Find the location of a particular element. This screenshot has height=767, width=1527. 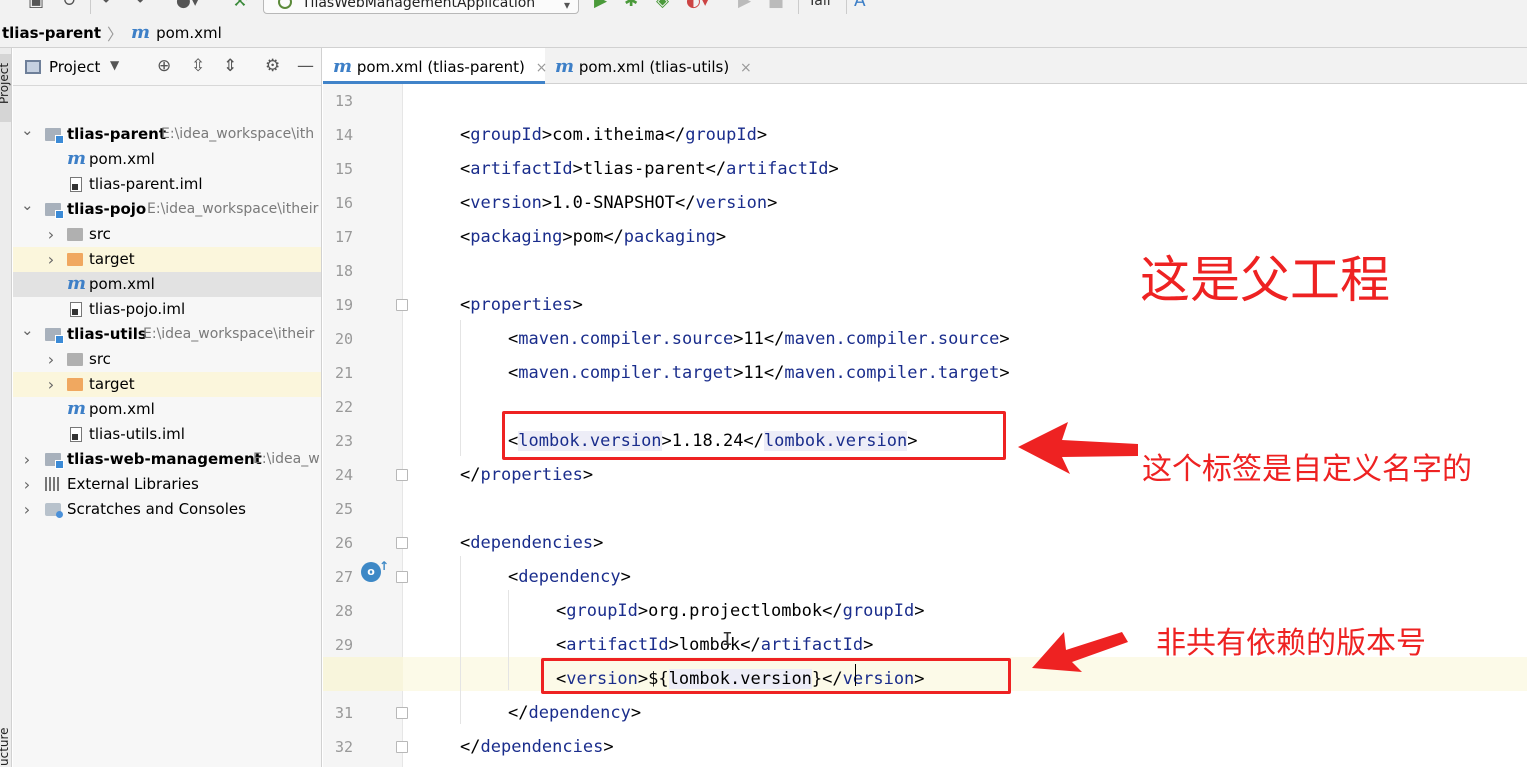

structure-tool-tab: ucture is located at coordinates (5, 746).